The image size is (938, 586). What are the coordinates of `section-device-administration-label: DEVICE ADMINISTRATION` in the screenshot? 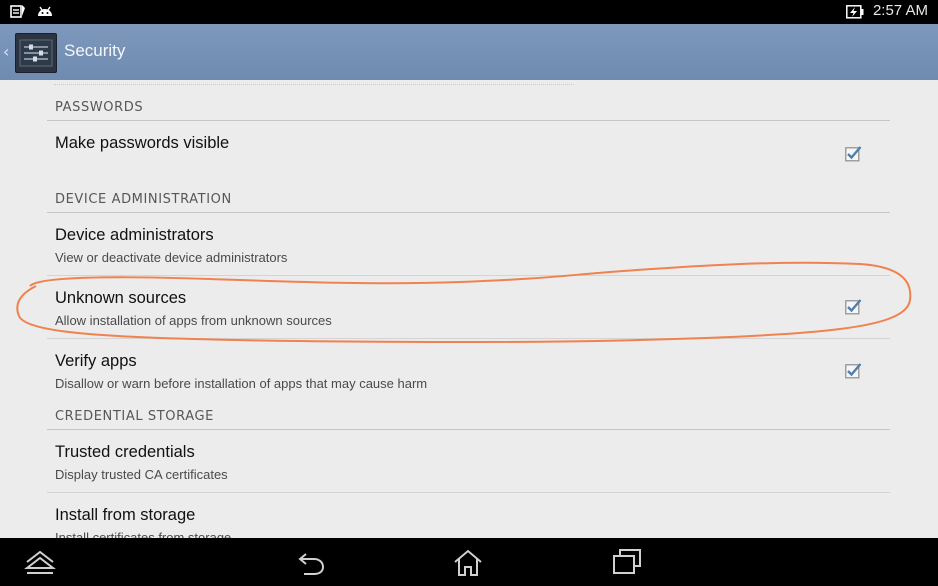 It's located at (143, 199).